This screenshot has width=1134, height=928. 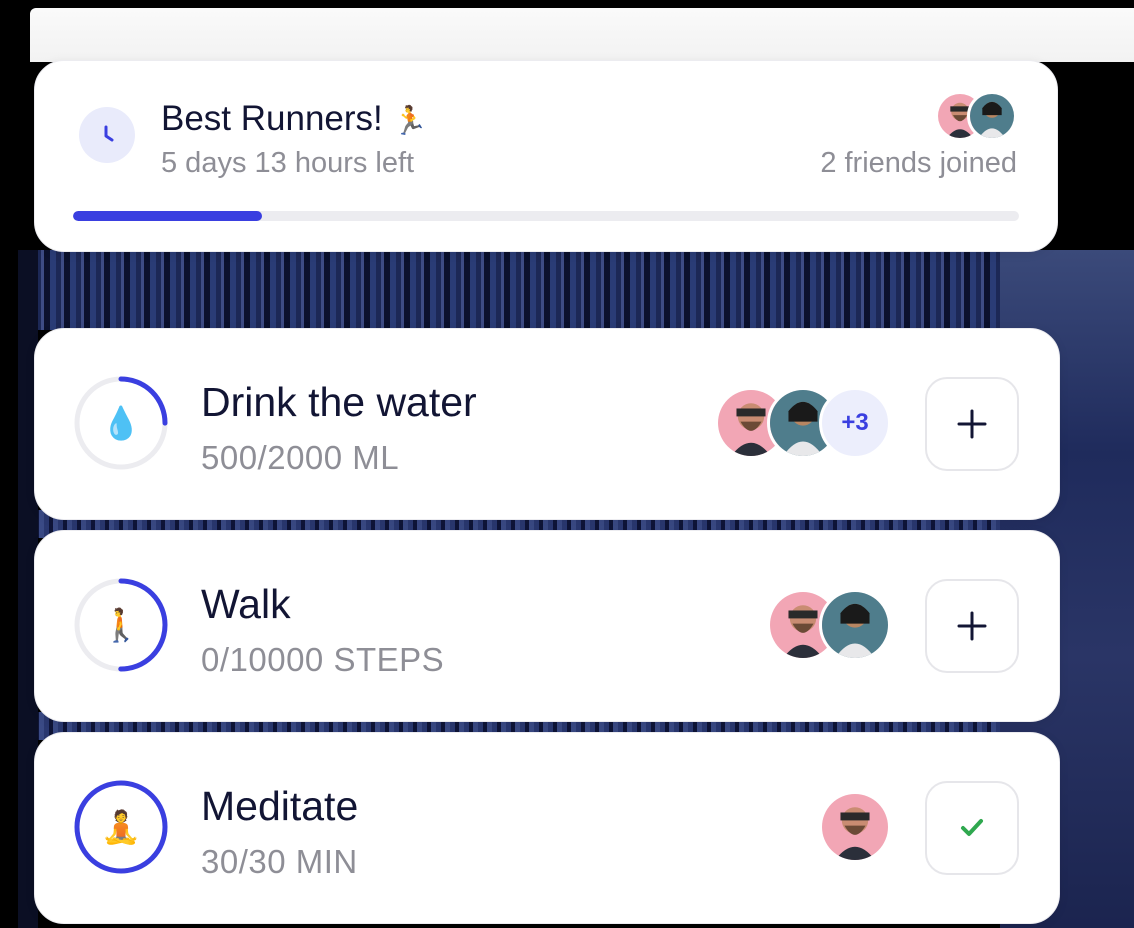 What do you see at coordinates (246, 604) in the screenshot?
I see `habit-title: Walk` at bounding box center [246, 604].